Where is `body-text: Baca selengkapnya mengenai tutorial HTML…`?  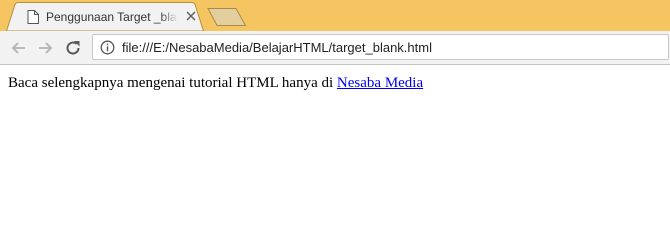
body-text: Baca selengkapnya mengenai tutorial HTML… is located at coordinates (172, 83).